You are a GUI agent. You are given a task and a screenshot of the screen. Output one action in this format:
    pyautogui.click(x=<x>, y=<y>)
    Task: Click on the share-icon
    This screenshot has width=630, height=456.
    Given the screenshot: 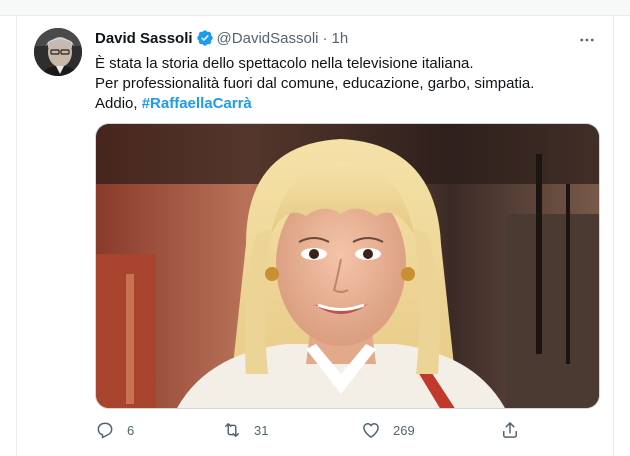 What is the action you would take?
    pyautogui.click(x=510, y=430)
    